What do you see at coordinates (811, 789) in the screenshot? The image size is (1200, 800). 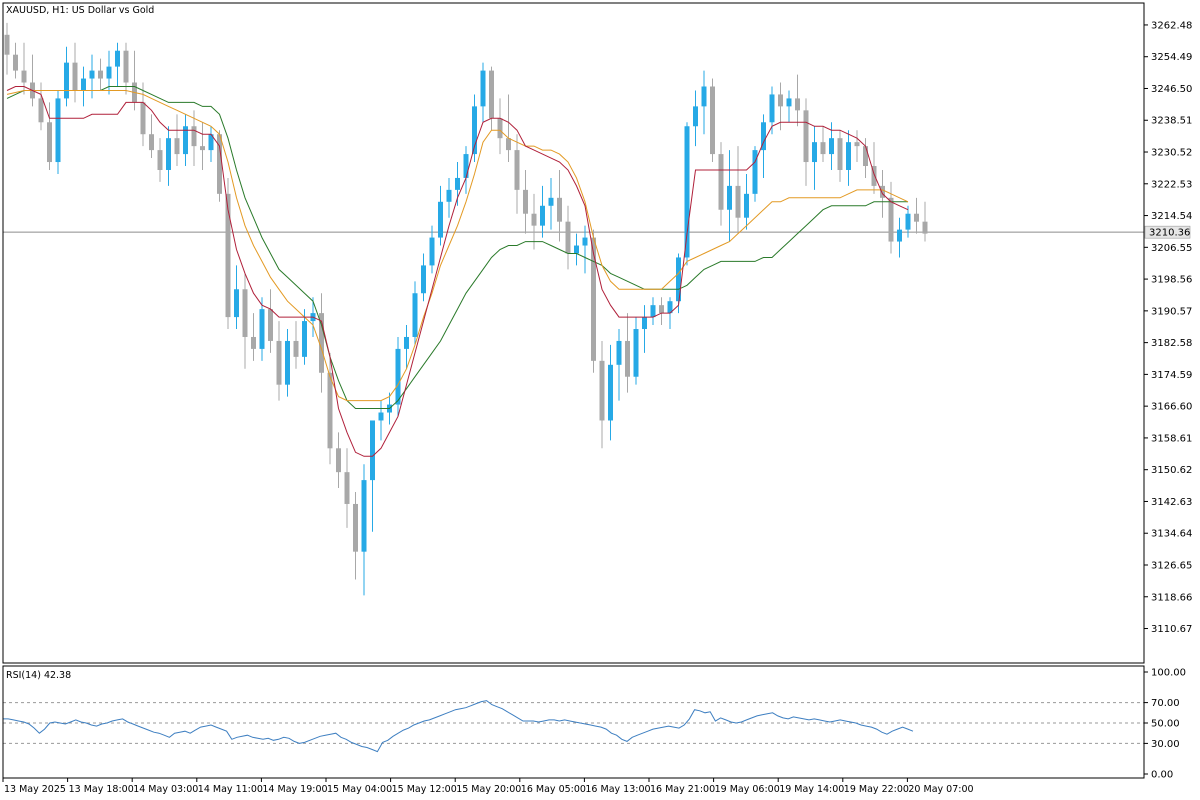 I see `time-tick-label: 19 May 14:00` at bounding box center [811, 789].